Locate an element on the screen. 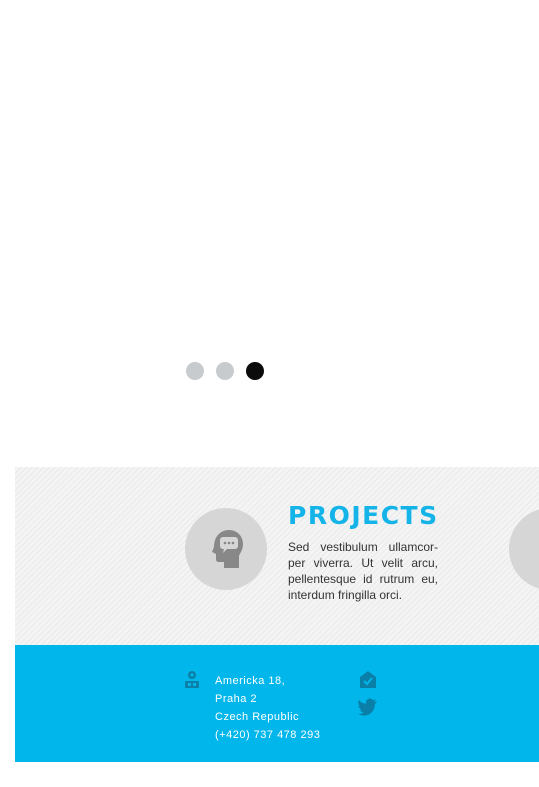  mail-icon is located at coordinates (368, 682).